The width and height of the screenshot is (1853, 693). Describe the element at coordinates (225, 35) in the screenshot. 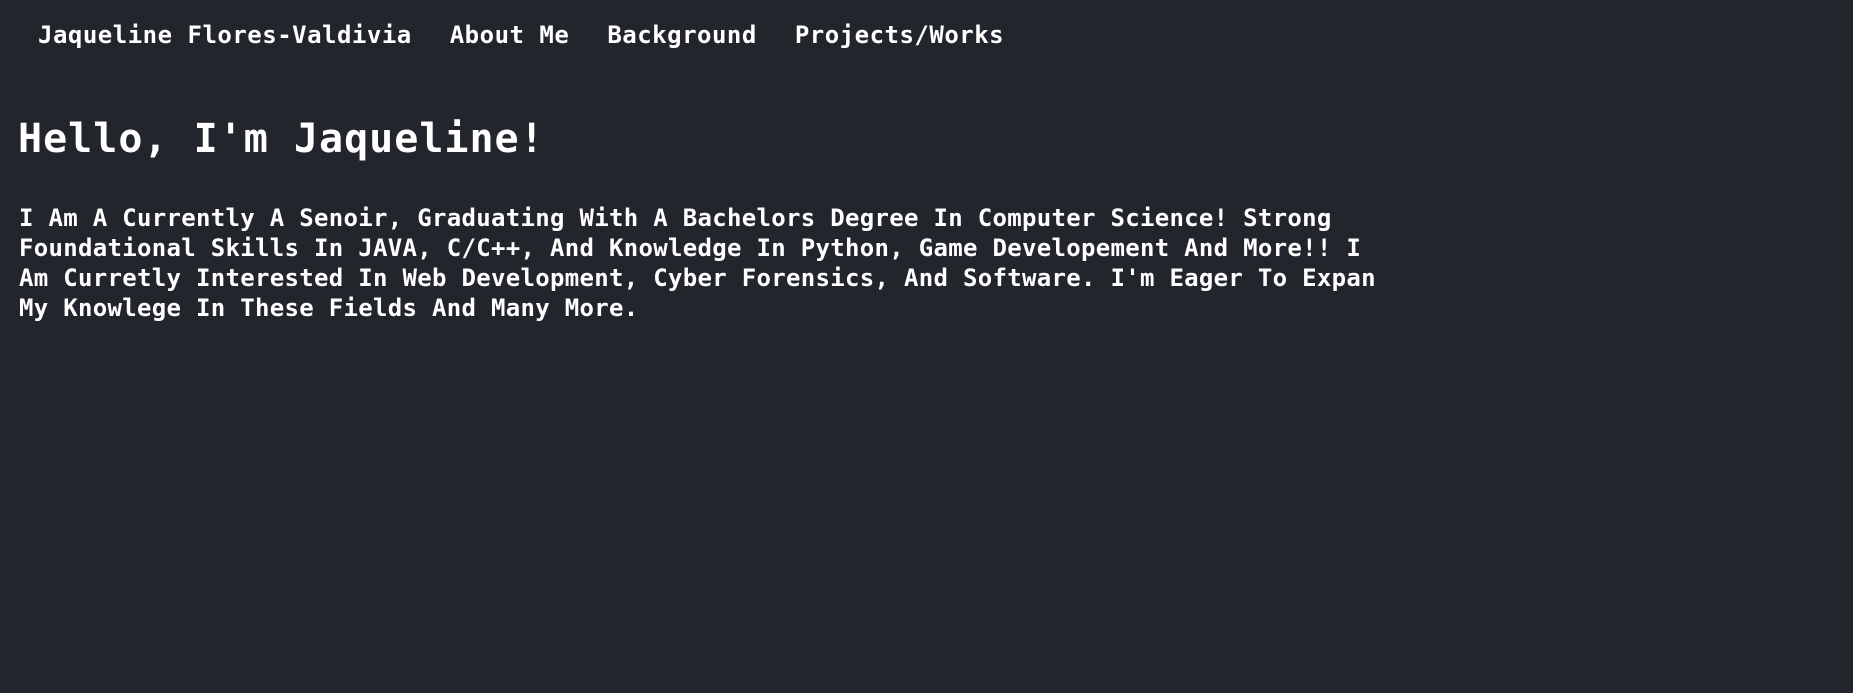

I see `nav-brand-link: Jaqueline Flores-Valdivia` at that location.